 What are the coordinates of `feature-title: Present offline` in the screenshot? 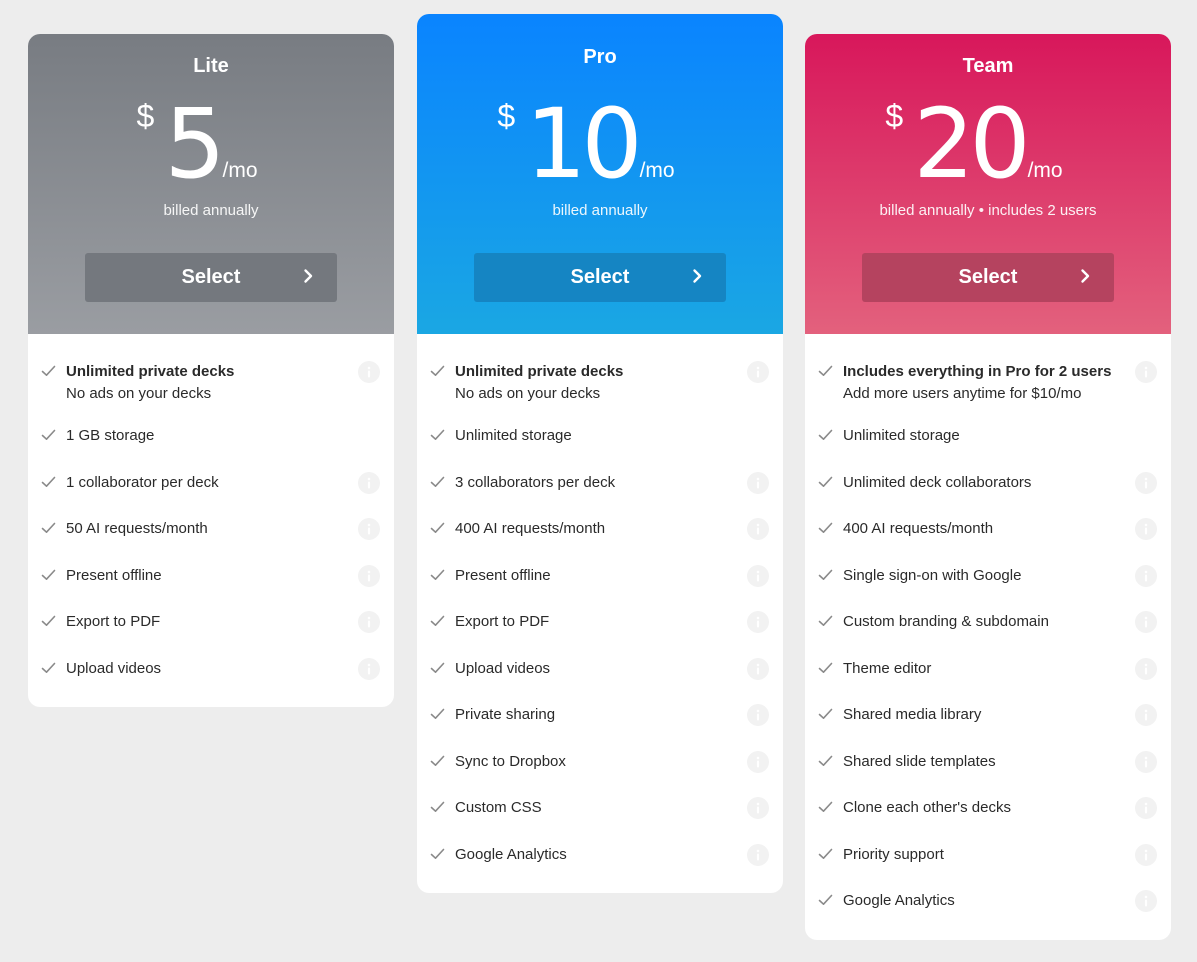 It's located at (503, 575).